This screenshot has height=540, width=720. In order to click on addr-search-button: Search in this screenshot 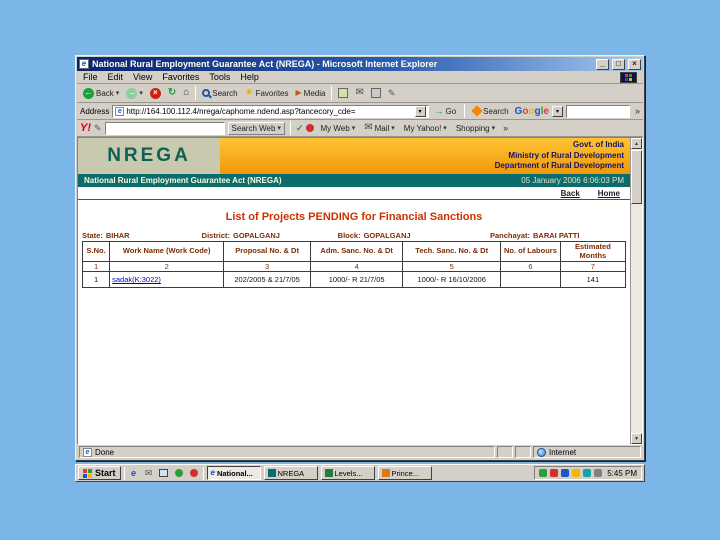, I will do `click(490, 111)`.